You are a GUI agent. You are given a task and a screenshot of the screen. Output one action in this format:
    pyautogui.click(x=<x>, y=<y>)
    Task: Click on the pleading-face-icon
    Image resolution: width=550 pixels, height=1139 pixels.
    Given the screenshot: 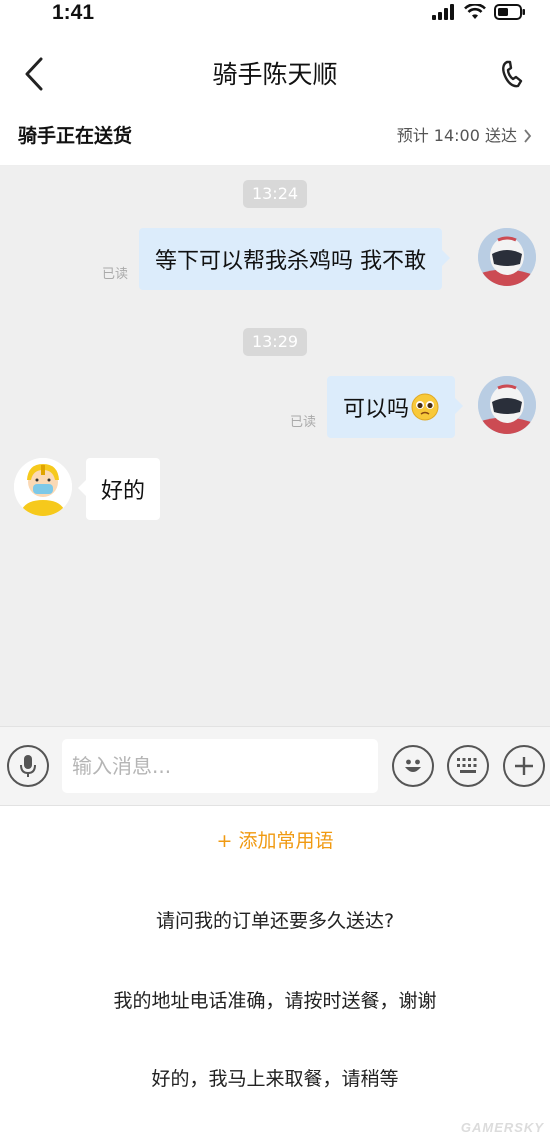 What is the action you would take?
    pyautogui.click(x=425, y=407)
    